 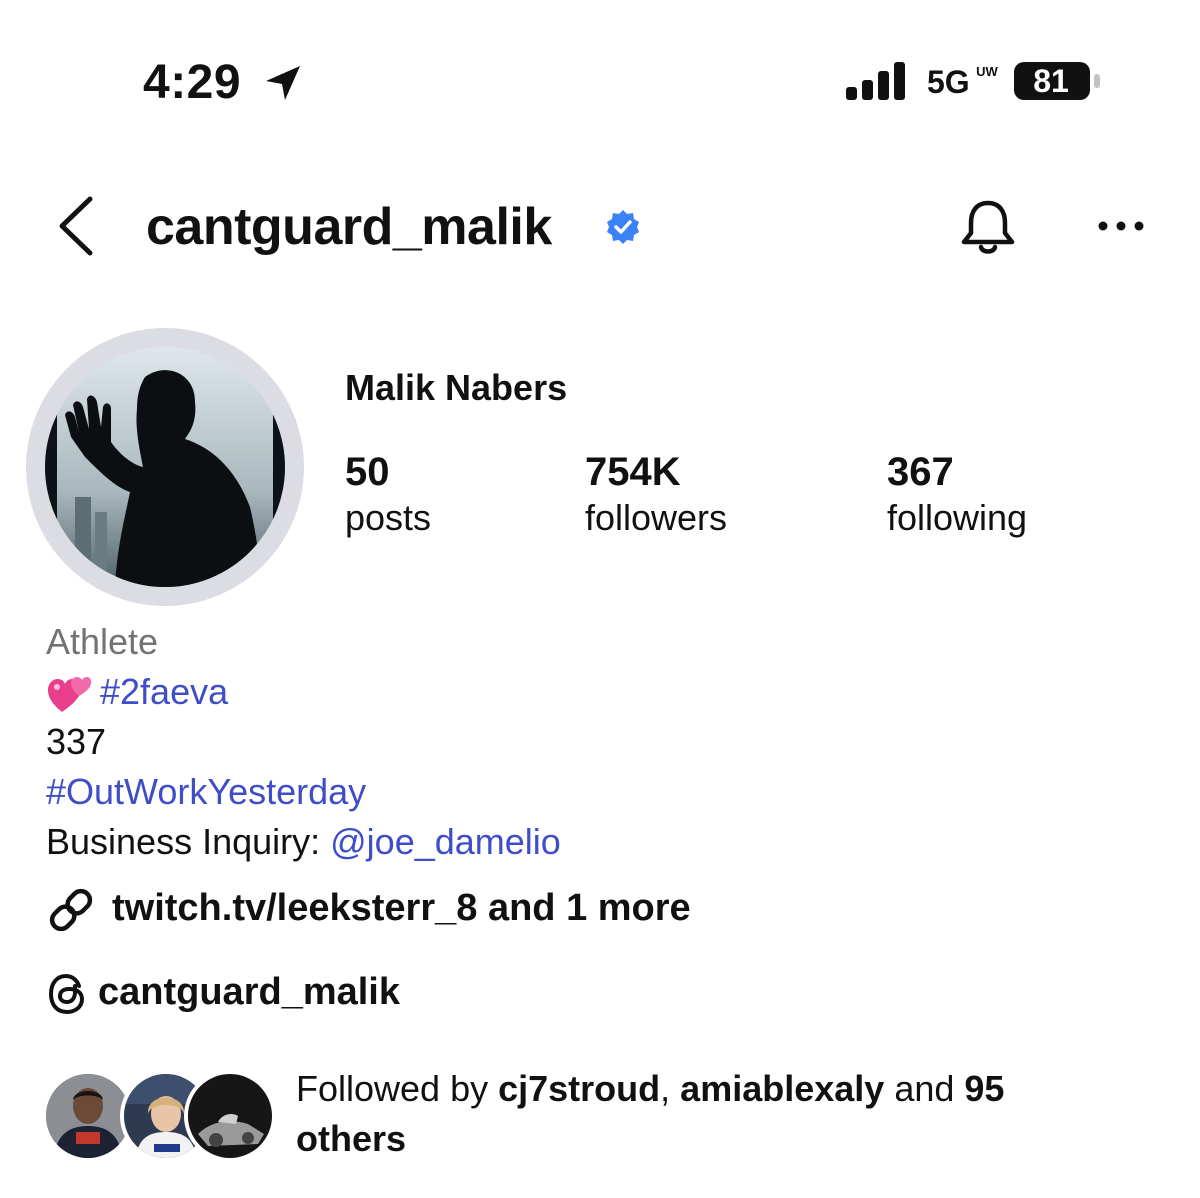 I want to click on bio-hashtag-2faeva: #2faeva, so click(x=164, y=692).